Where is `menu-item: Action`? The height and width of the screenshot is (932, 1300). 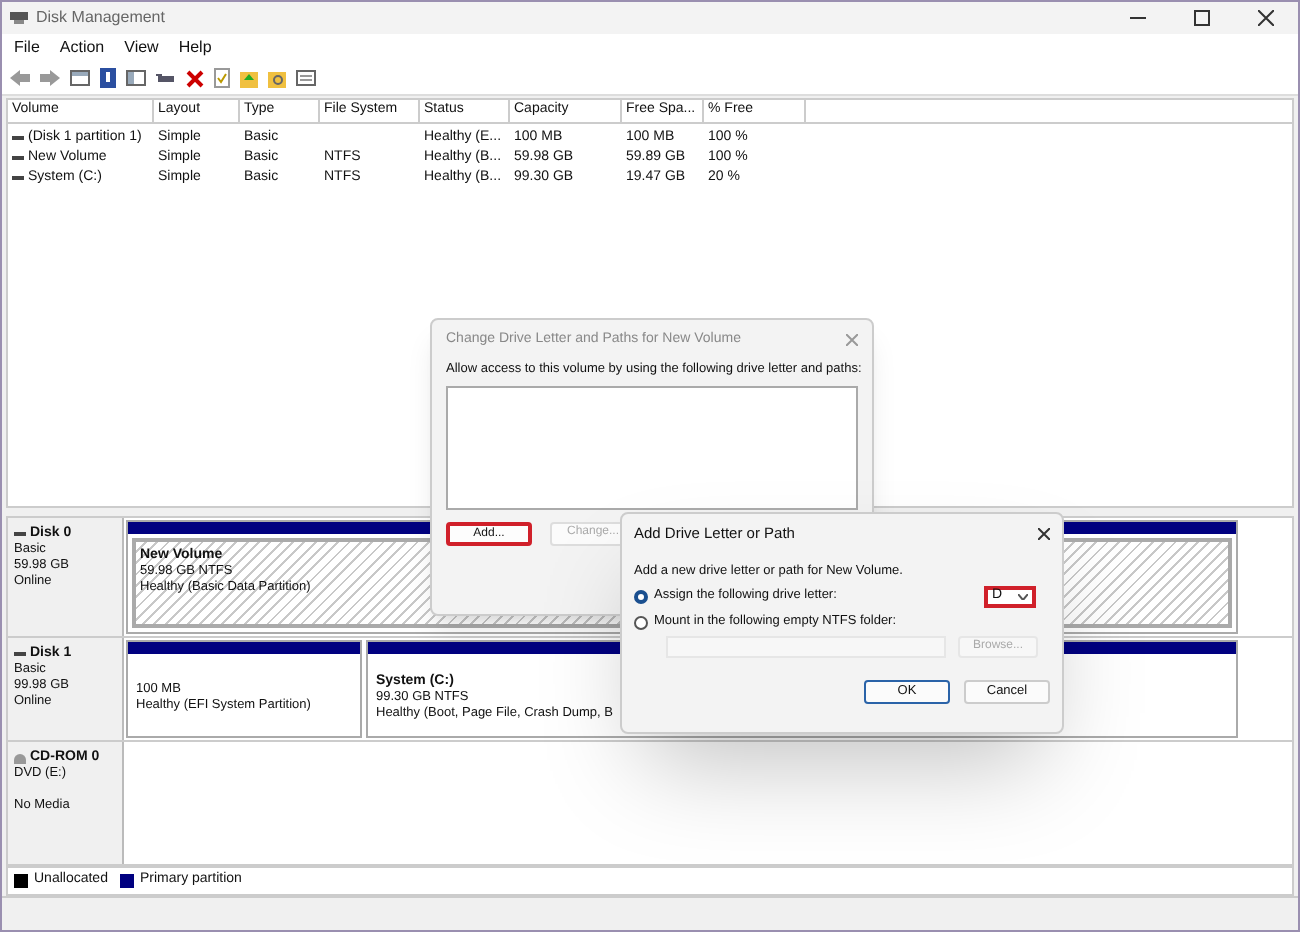 menu-item: Action is located at coordinates (82, 48).